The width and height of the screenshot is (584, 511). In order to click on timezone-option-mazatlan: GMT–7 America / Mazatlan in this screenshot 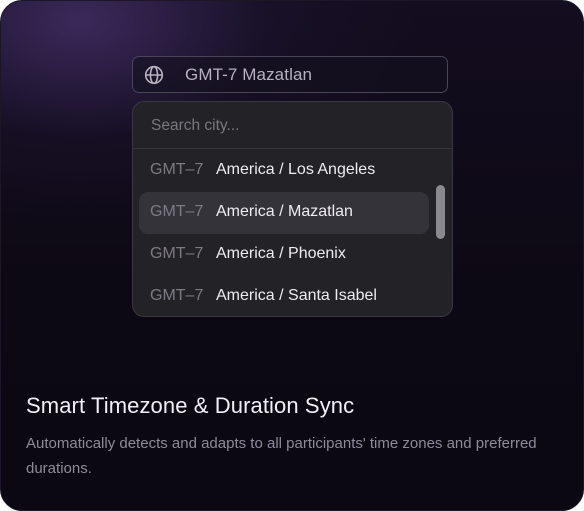, I will do `click(284, 213)`.